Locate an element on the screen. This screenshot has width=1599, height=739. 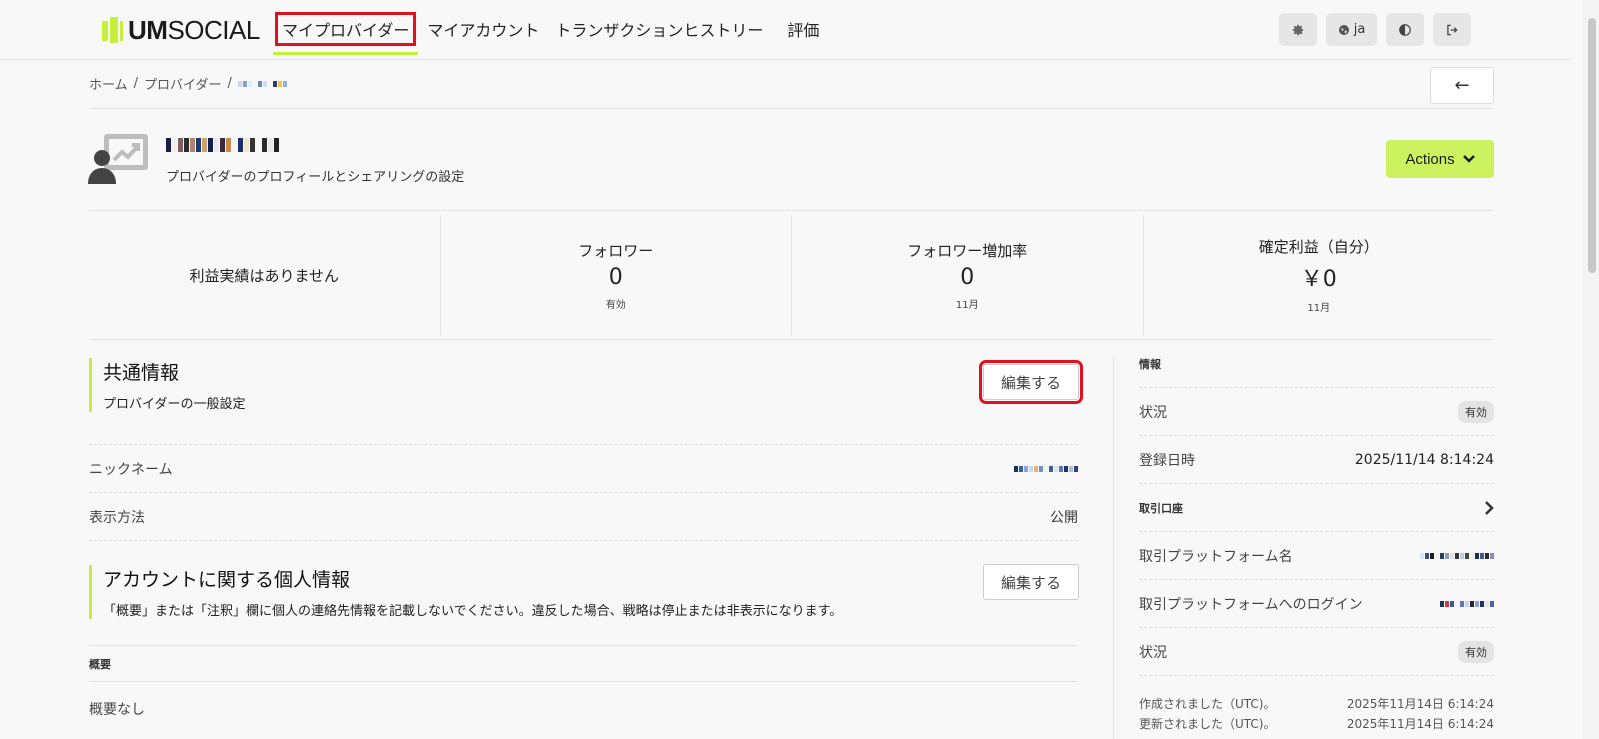
personal-info-title: アカウントに関する個人情報 is located at coordinates (227, 580).